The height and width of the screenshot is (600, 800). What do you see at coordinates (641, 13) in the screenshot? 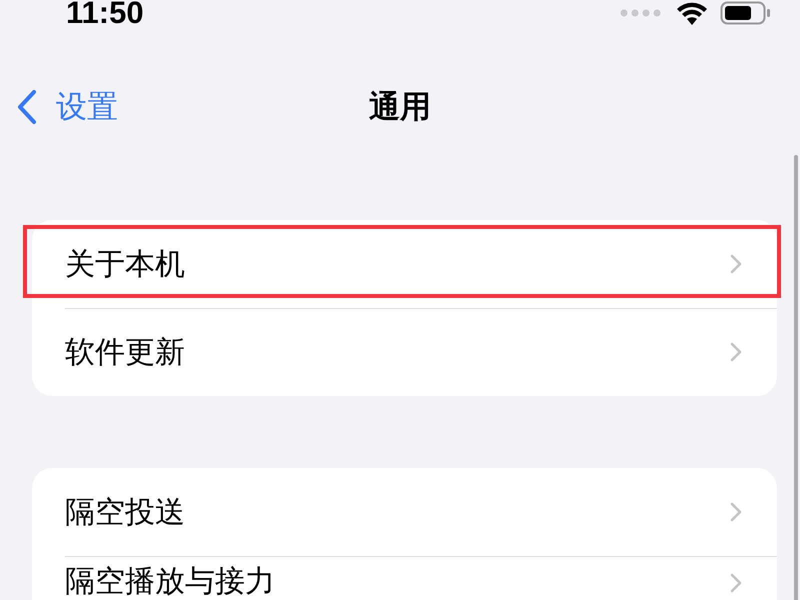
I see `signal-icon` at bounding box center [641, 13].